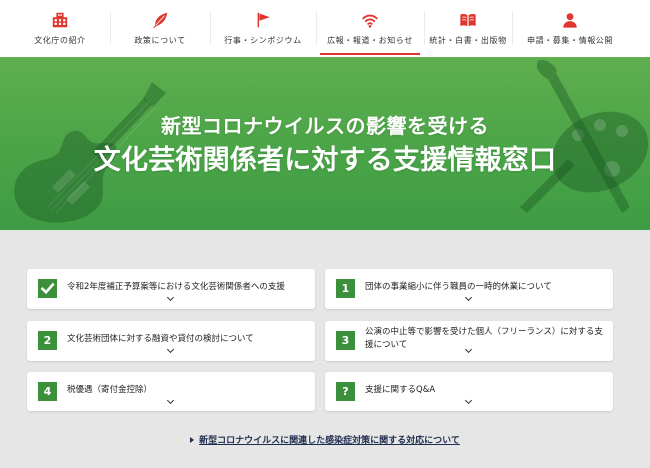  What do you see at coordinates (345, 288) in the screenshot?
I see `card-number-badge: 1` at bounding box center [345, 288].